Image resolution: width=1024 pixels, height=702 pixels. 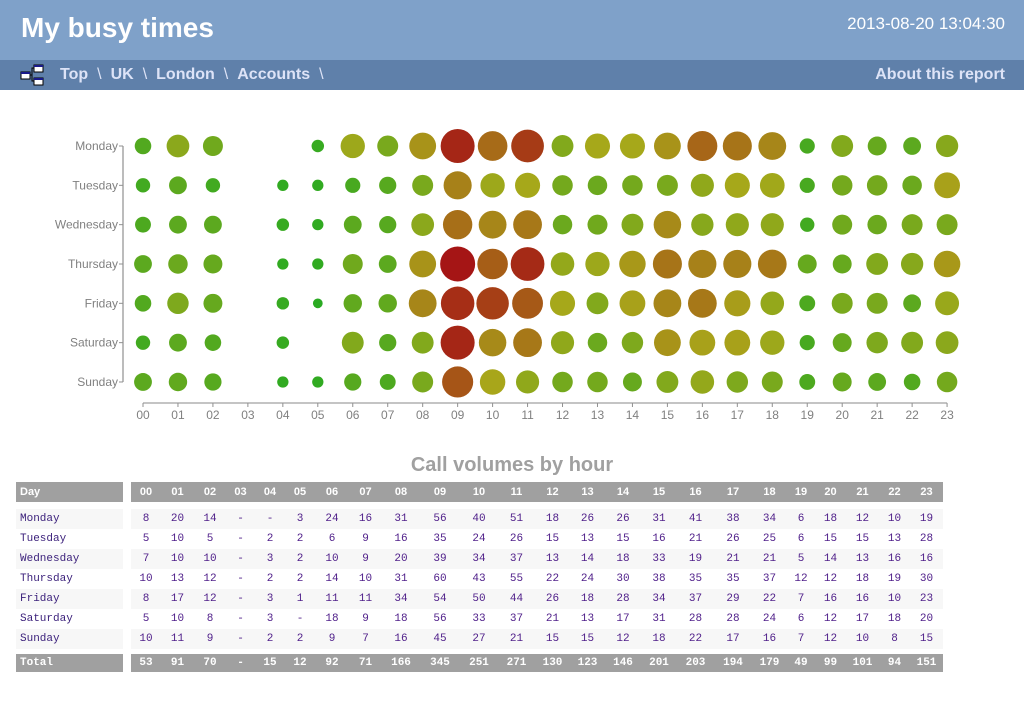 What do you see at coordinates (210, 663) in the screenshot?
I see `table-cell: 70` at bounding box center [210, 663].